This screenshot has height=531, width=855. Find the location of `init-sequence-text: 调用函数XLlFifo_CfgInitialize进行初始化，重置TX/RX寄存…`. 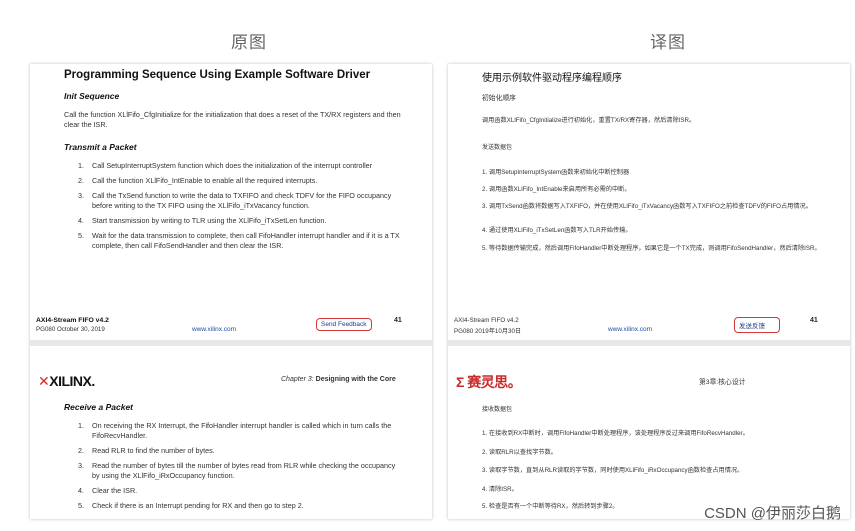

init-sequence-text: 调用函数XLlFifo_CfgInitialize进行初始化，重置TX/RX寄存… is located at coordinates (589, 120).